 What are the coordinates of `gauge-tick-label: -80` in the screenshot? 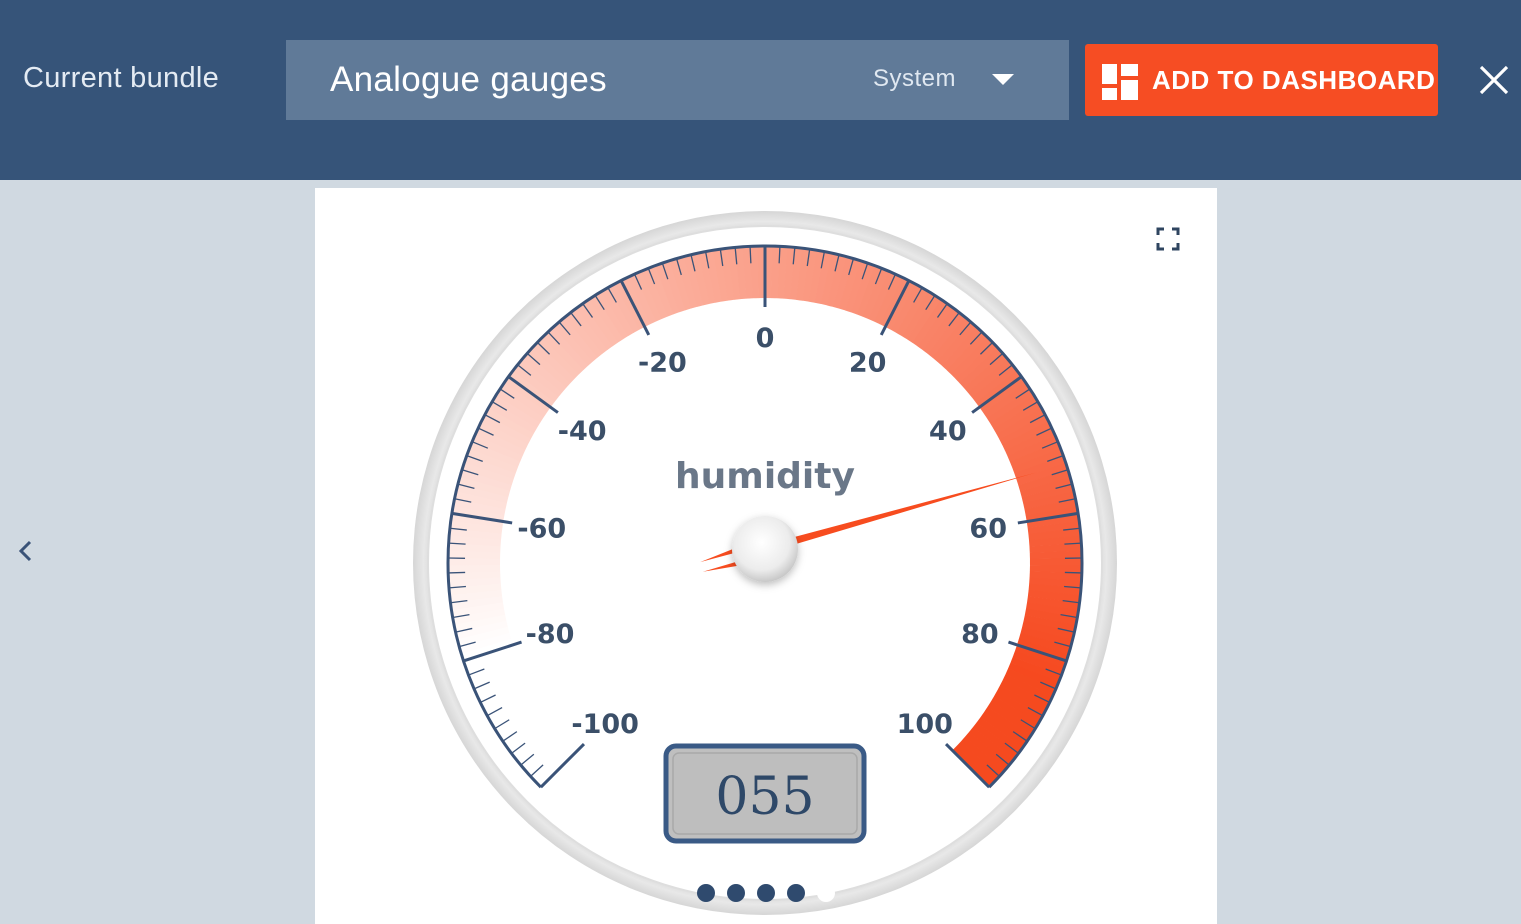 It's located at (550, 634).